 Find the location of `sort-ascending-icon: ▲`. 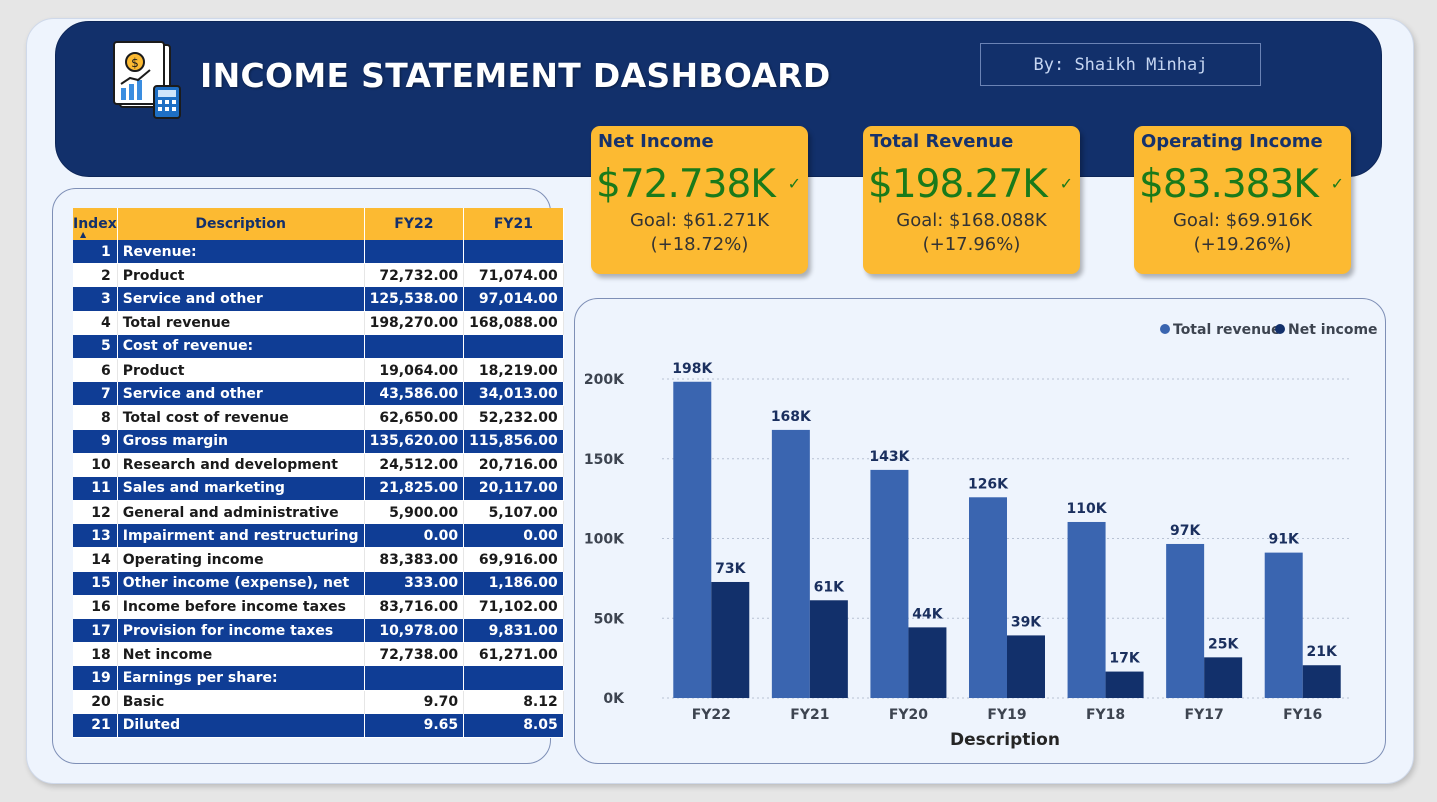

sort-ascending-icon: ▲ is located at coordinates (83, 234).